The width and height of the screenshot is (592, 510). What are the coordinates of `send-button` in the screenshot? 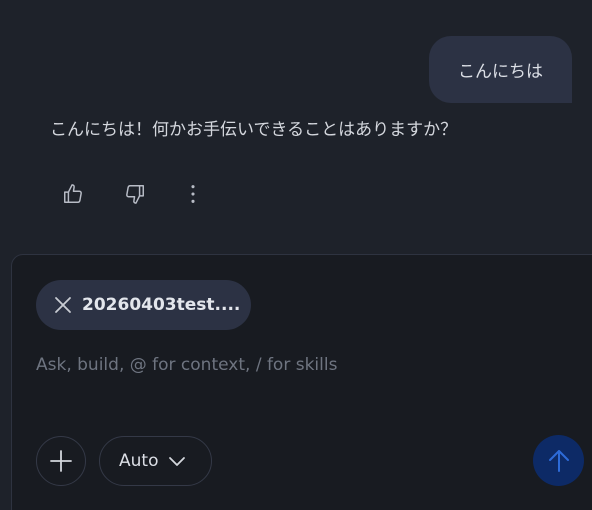 It's located at (558, 460).